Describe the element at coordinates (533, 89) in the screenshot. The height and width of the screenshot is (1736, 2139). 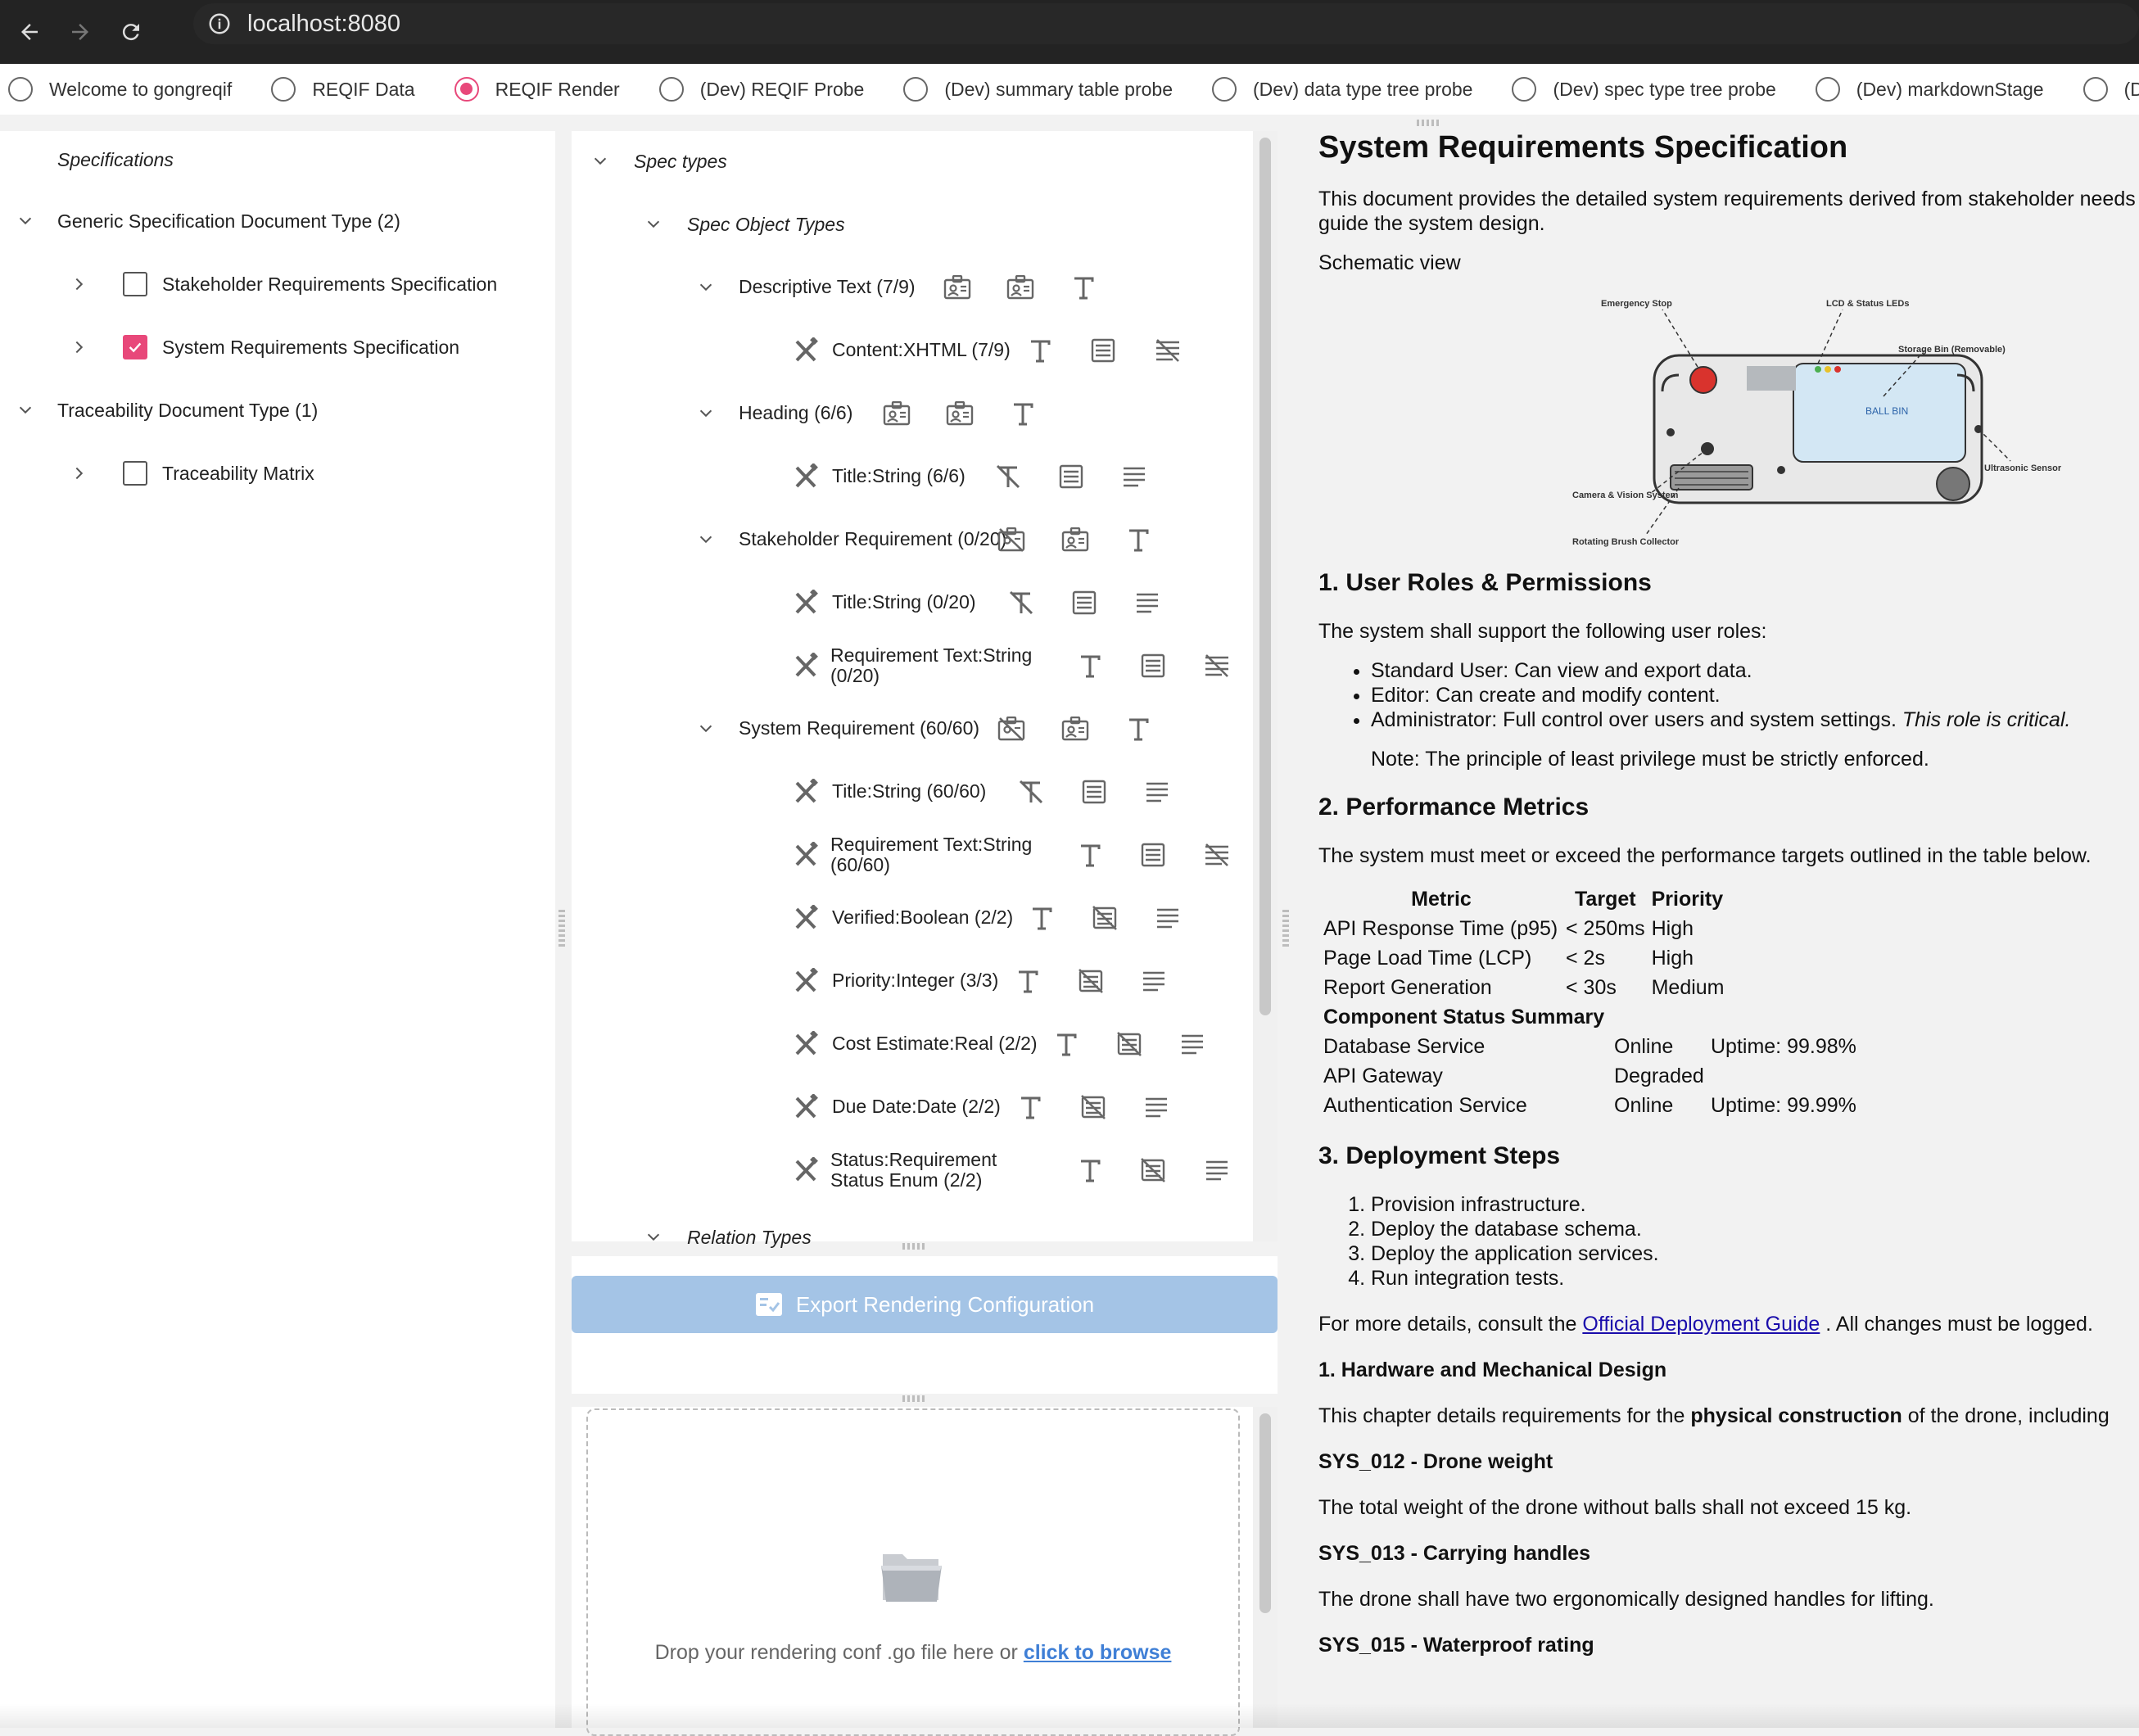
I see `tab-reqif-render: REQIF Render` at that location.